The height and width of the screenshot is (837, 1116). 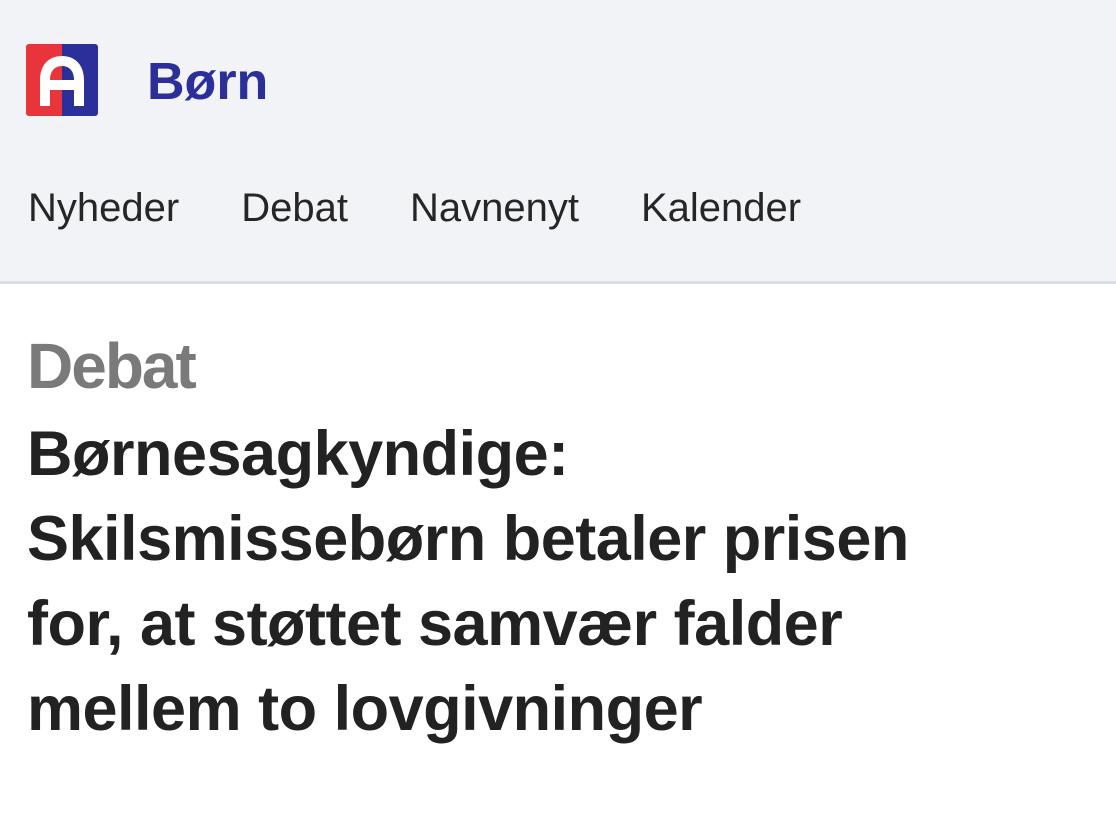 What do you see at coordinates (103, 208) in the screenshot?
I see `nav-item-nyheder: Nyheder` at bounding box center [103, 208].